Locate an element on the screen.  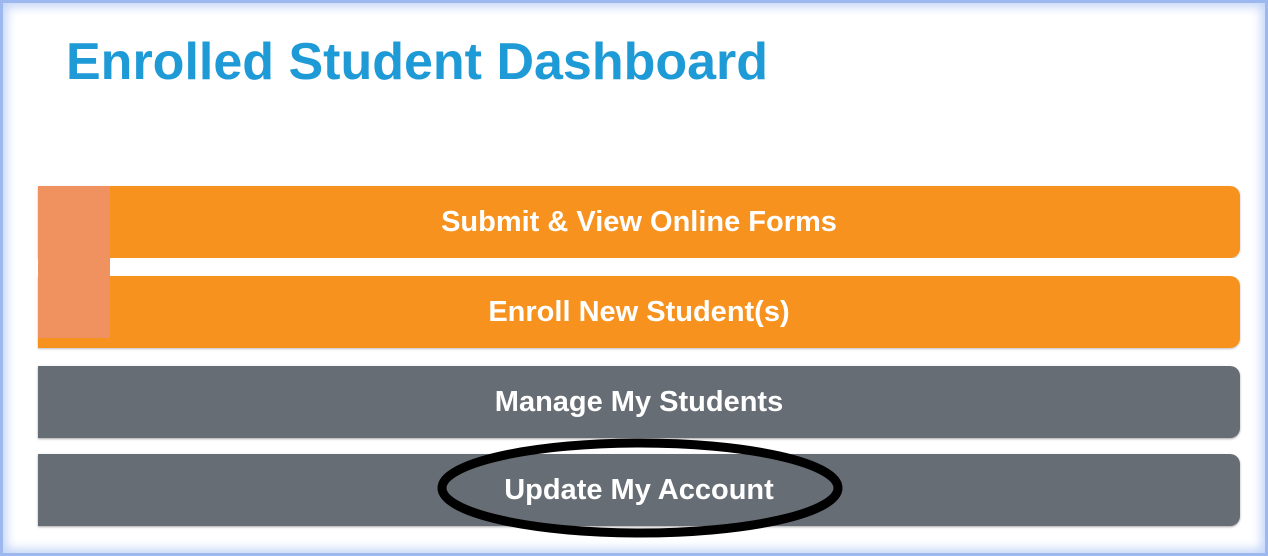
update-my-account-button: Update My Account is located at coordinates (639, 490).